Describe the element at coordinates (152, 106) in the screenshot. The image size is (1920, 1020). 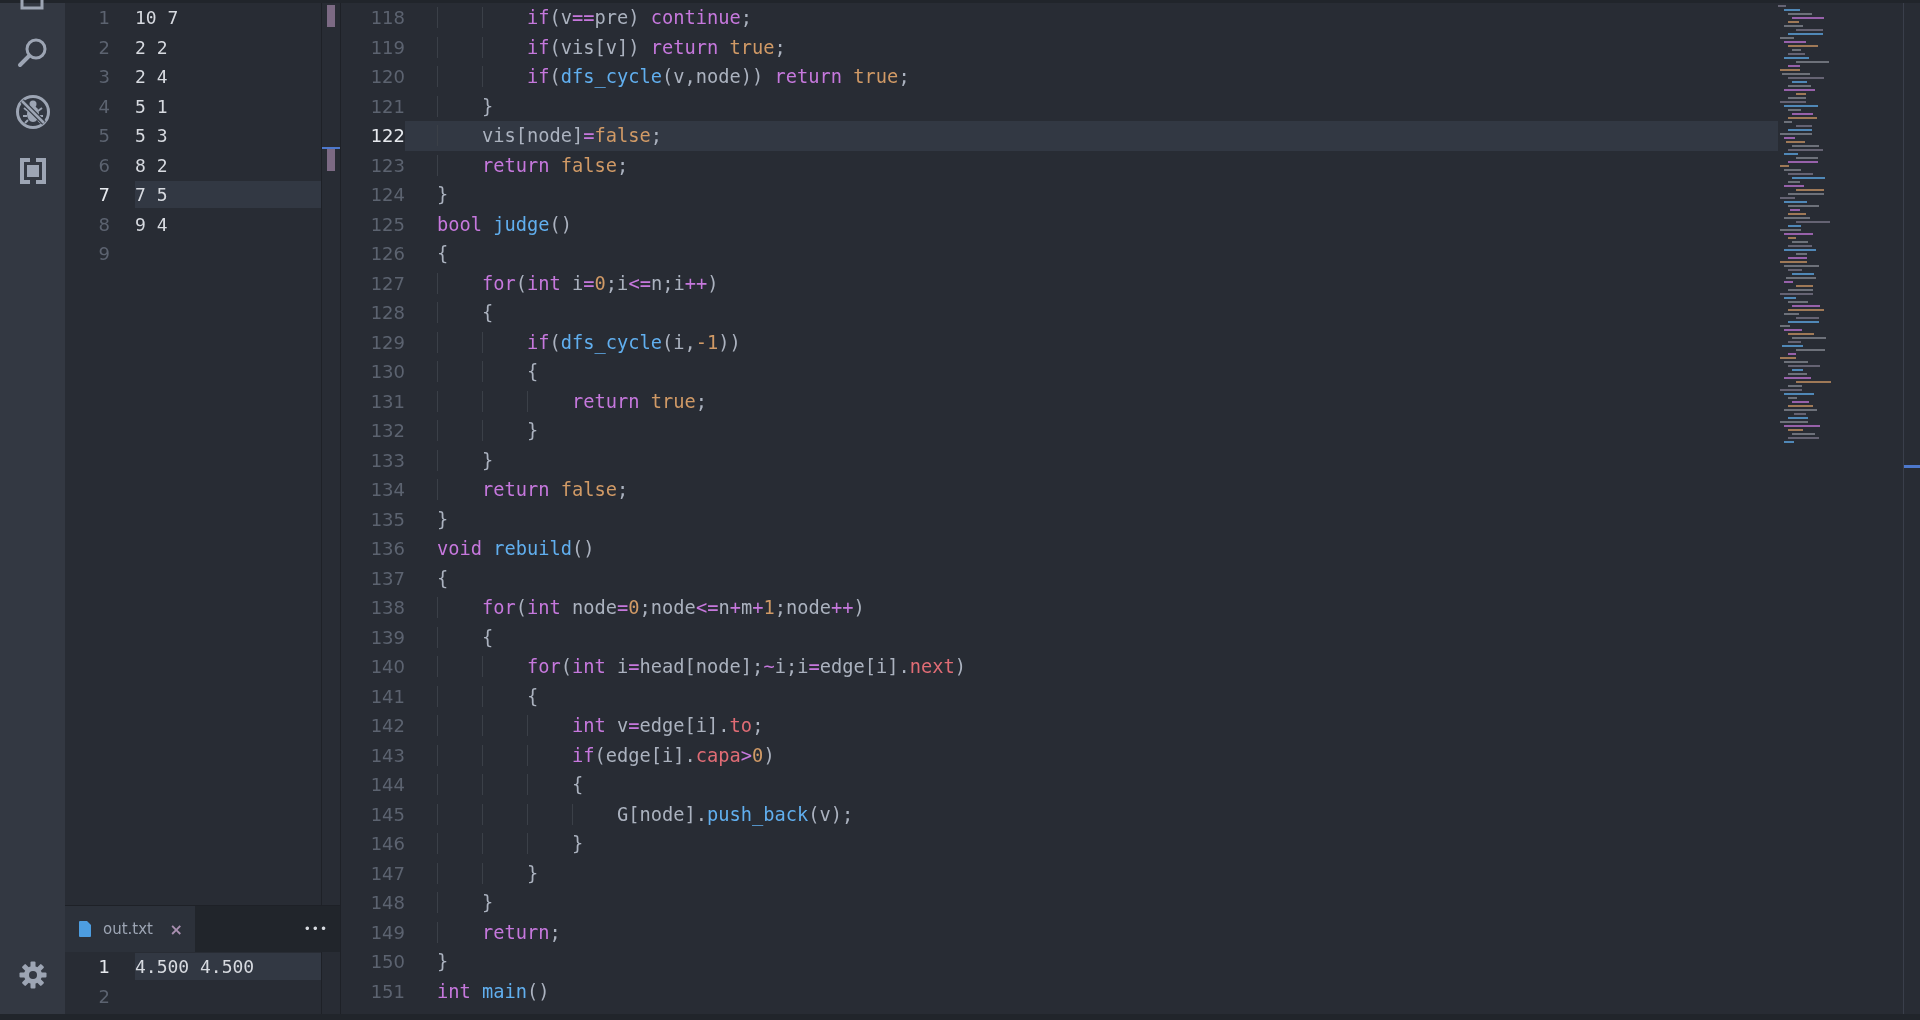
I see `code-line: 5 1` at that location.